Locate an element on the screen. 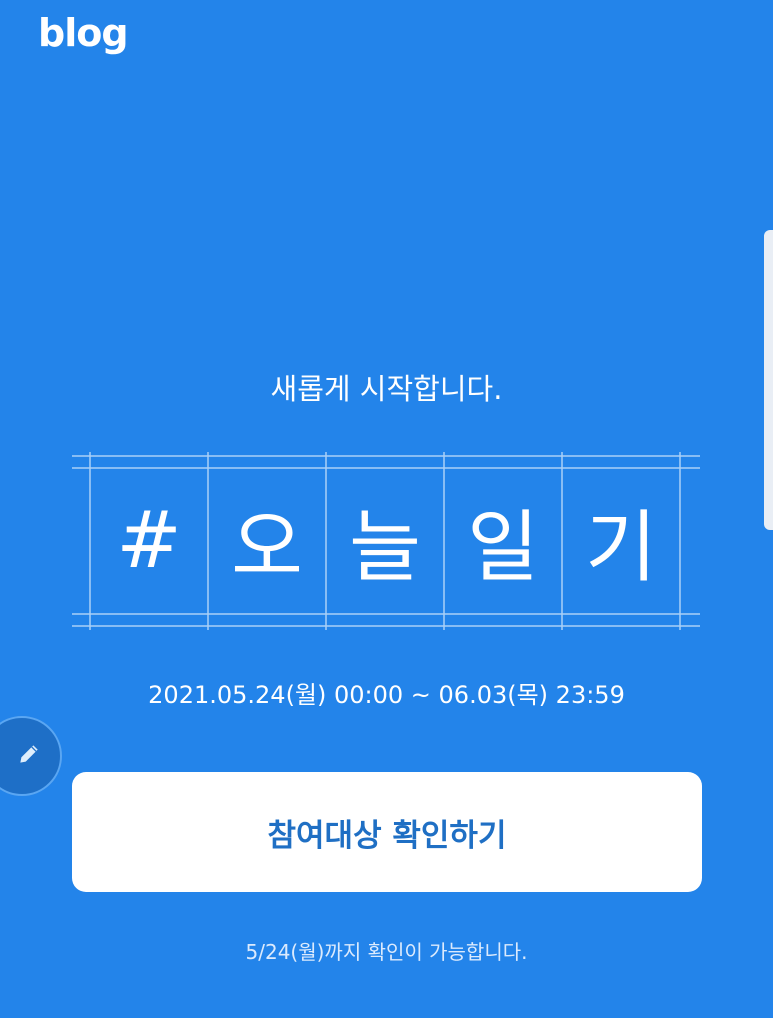  pencil-icon is located at coordinates (29, 756).